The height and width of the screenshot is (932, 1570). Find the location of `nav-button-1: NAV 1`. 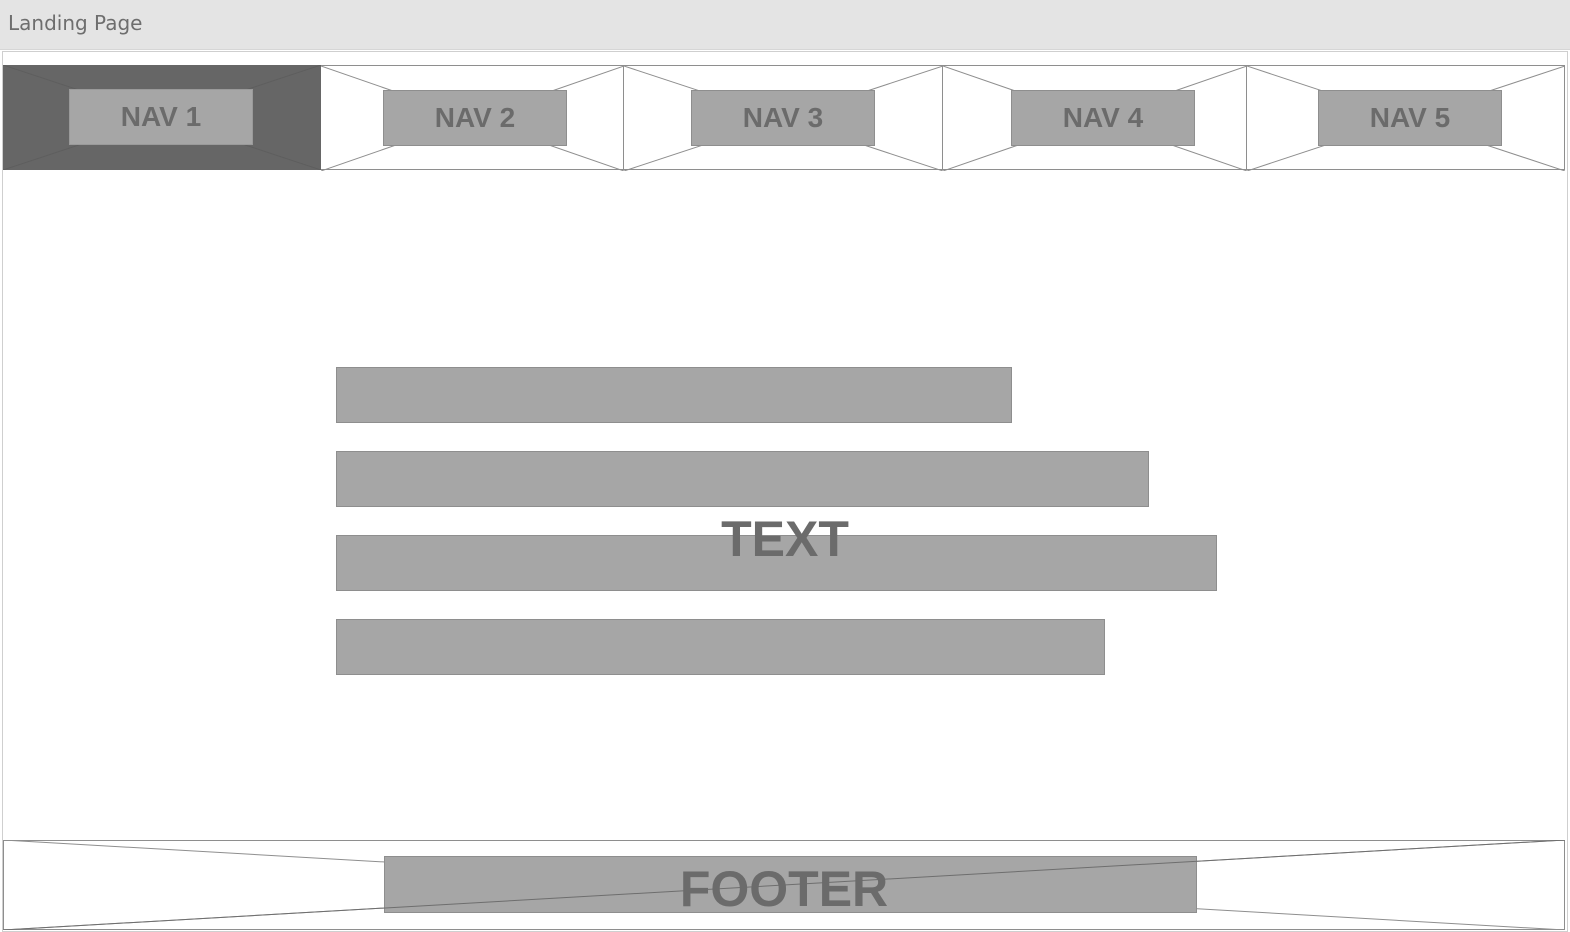

nav-button-1: NAV 1 is located at coordinates (161, 117).